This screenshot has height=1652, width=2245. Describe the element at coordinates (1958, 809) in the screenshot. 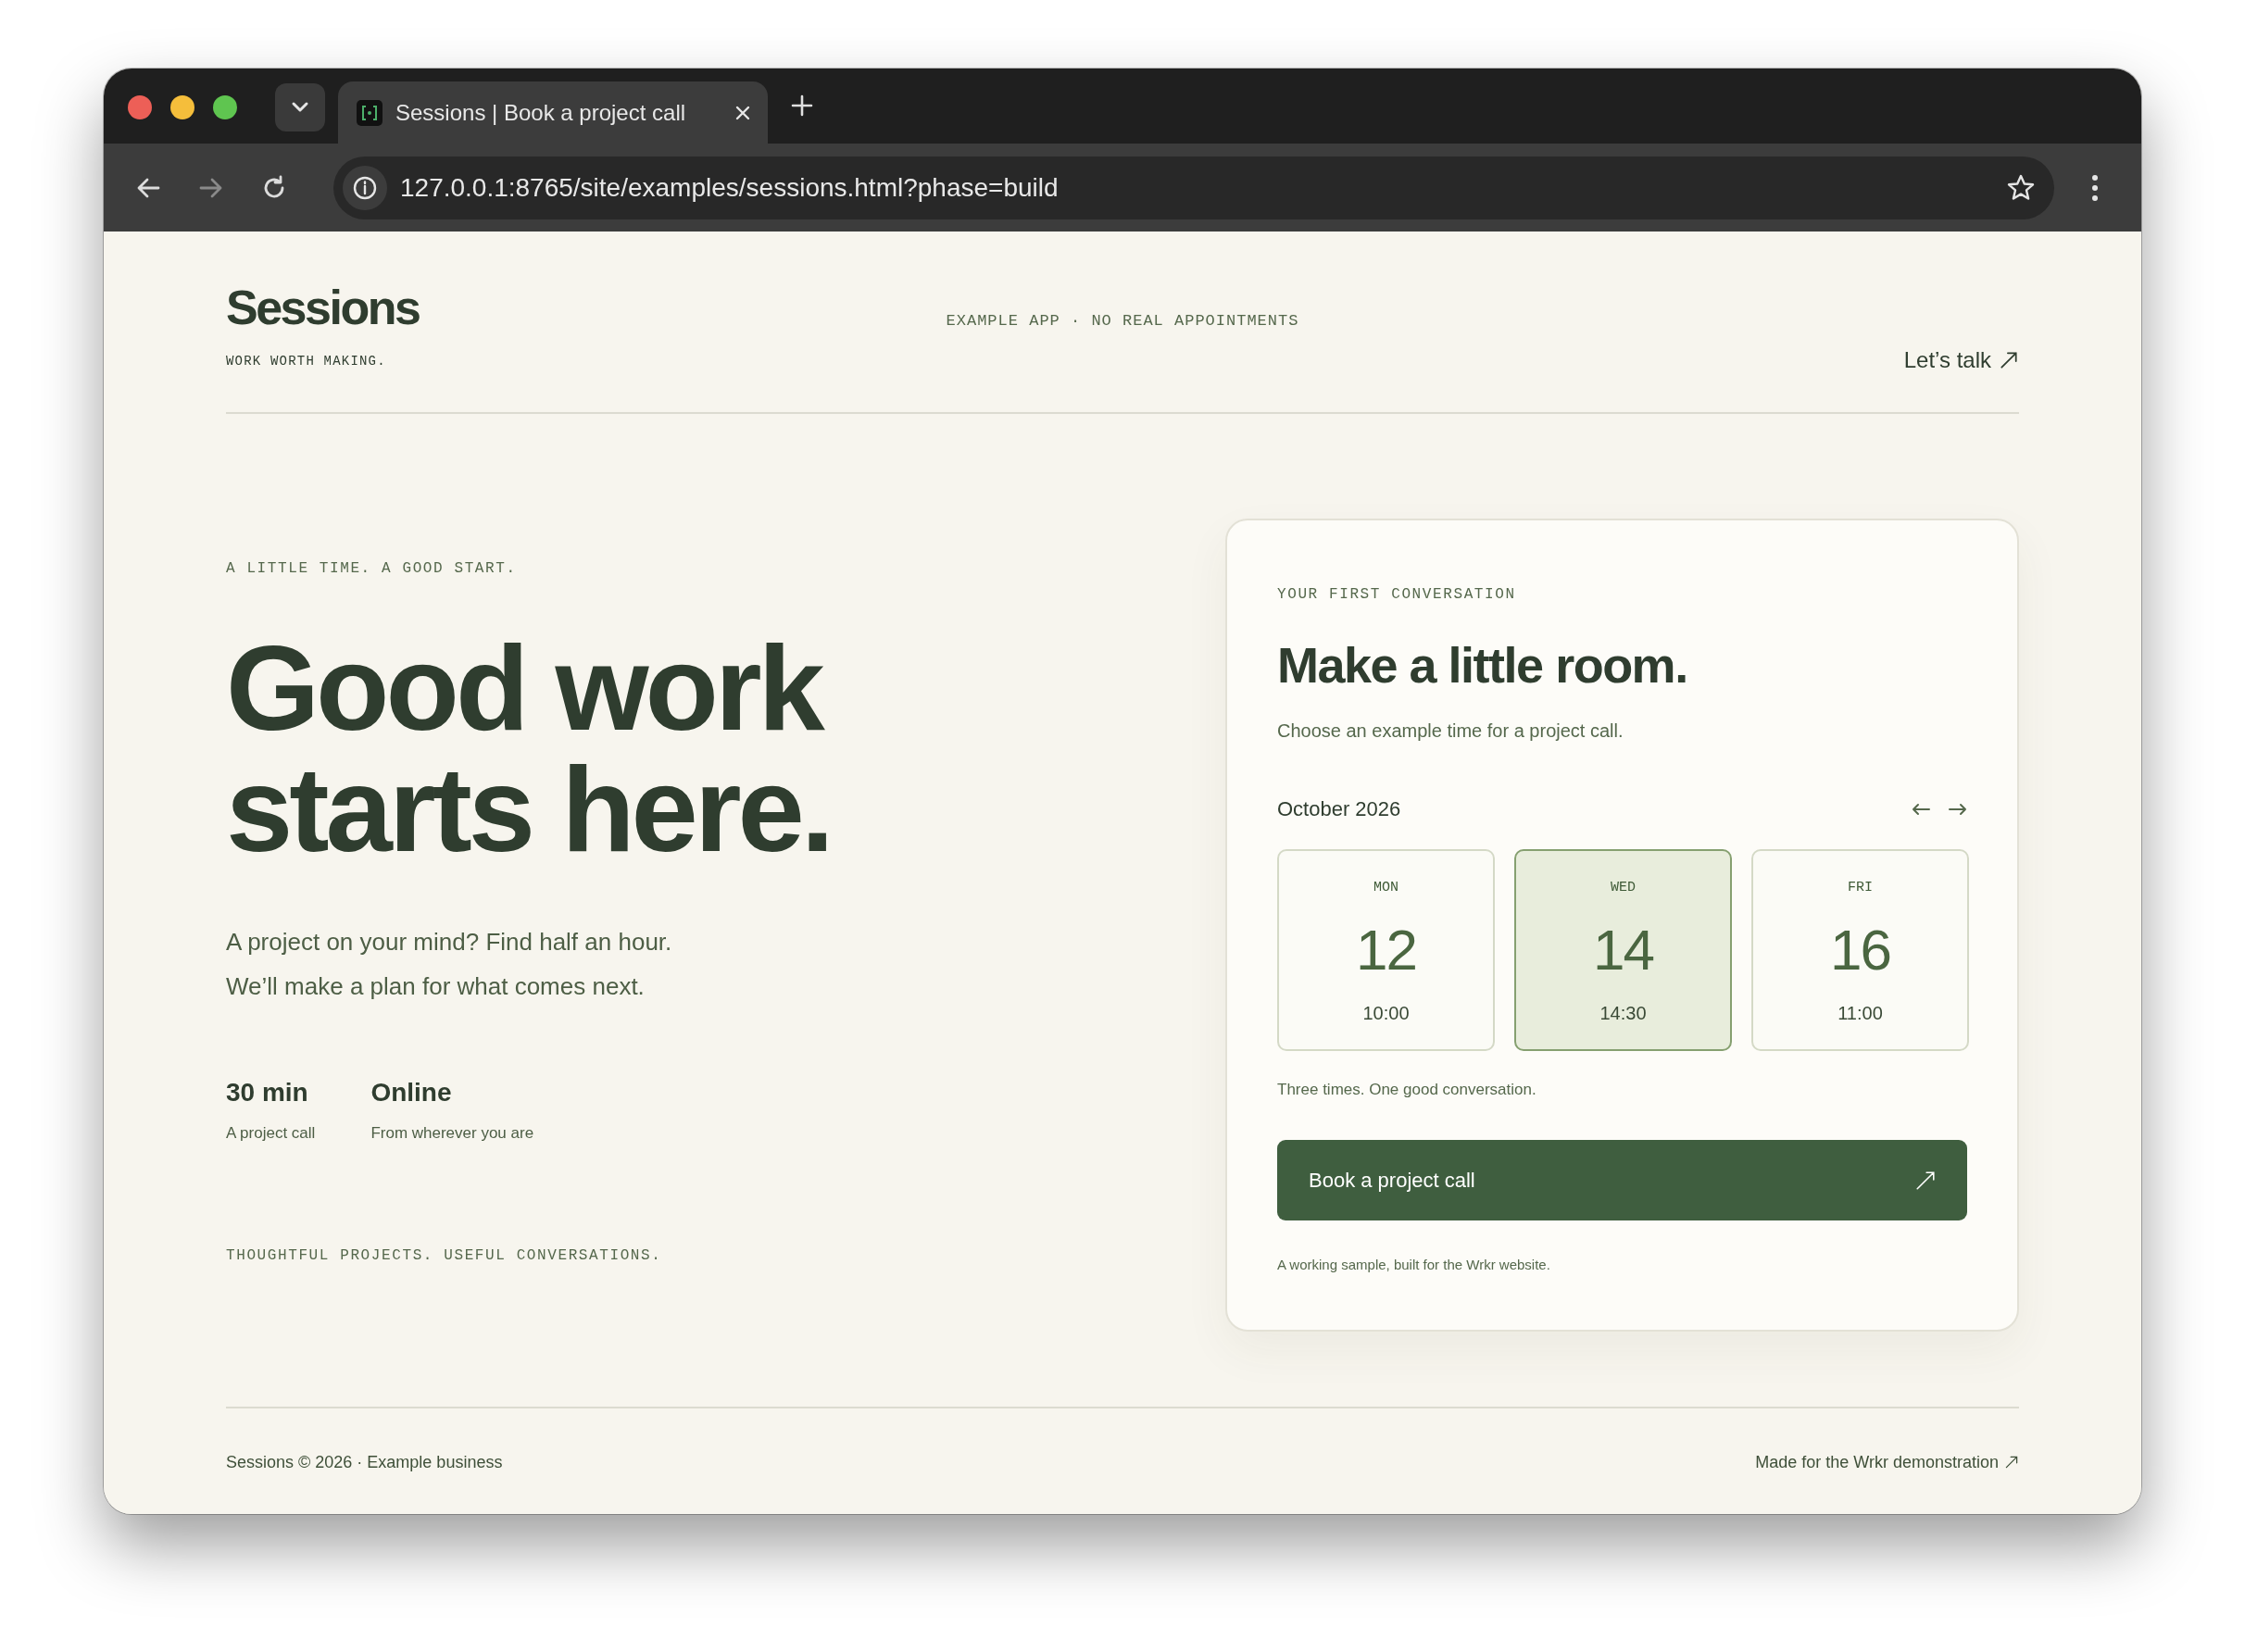

I see `next-month-icon` at that location.